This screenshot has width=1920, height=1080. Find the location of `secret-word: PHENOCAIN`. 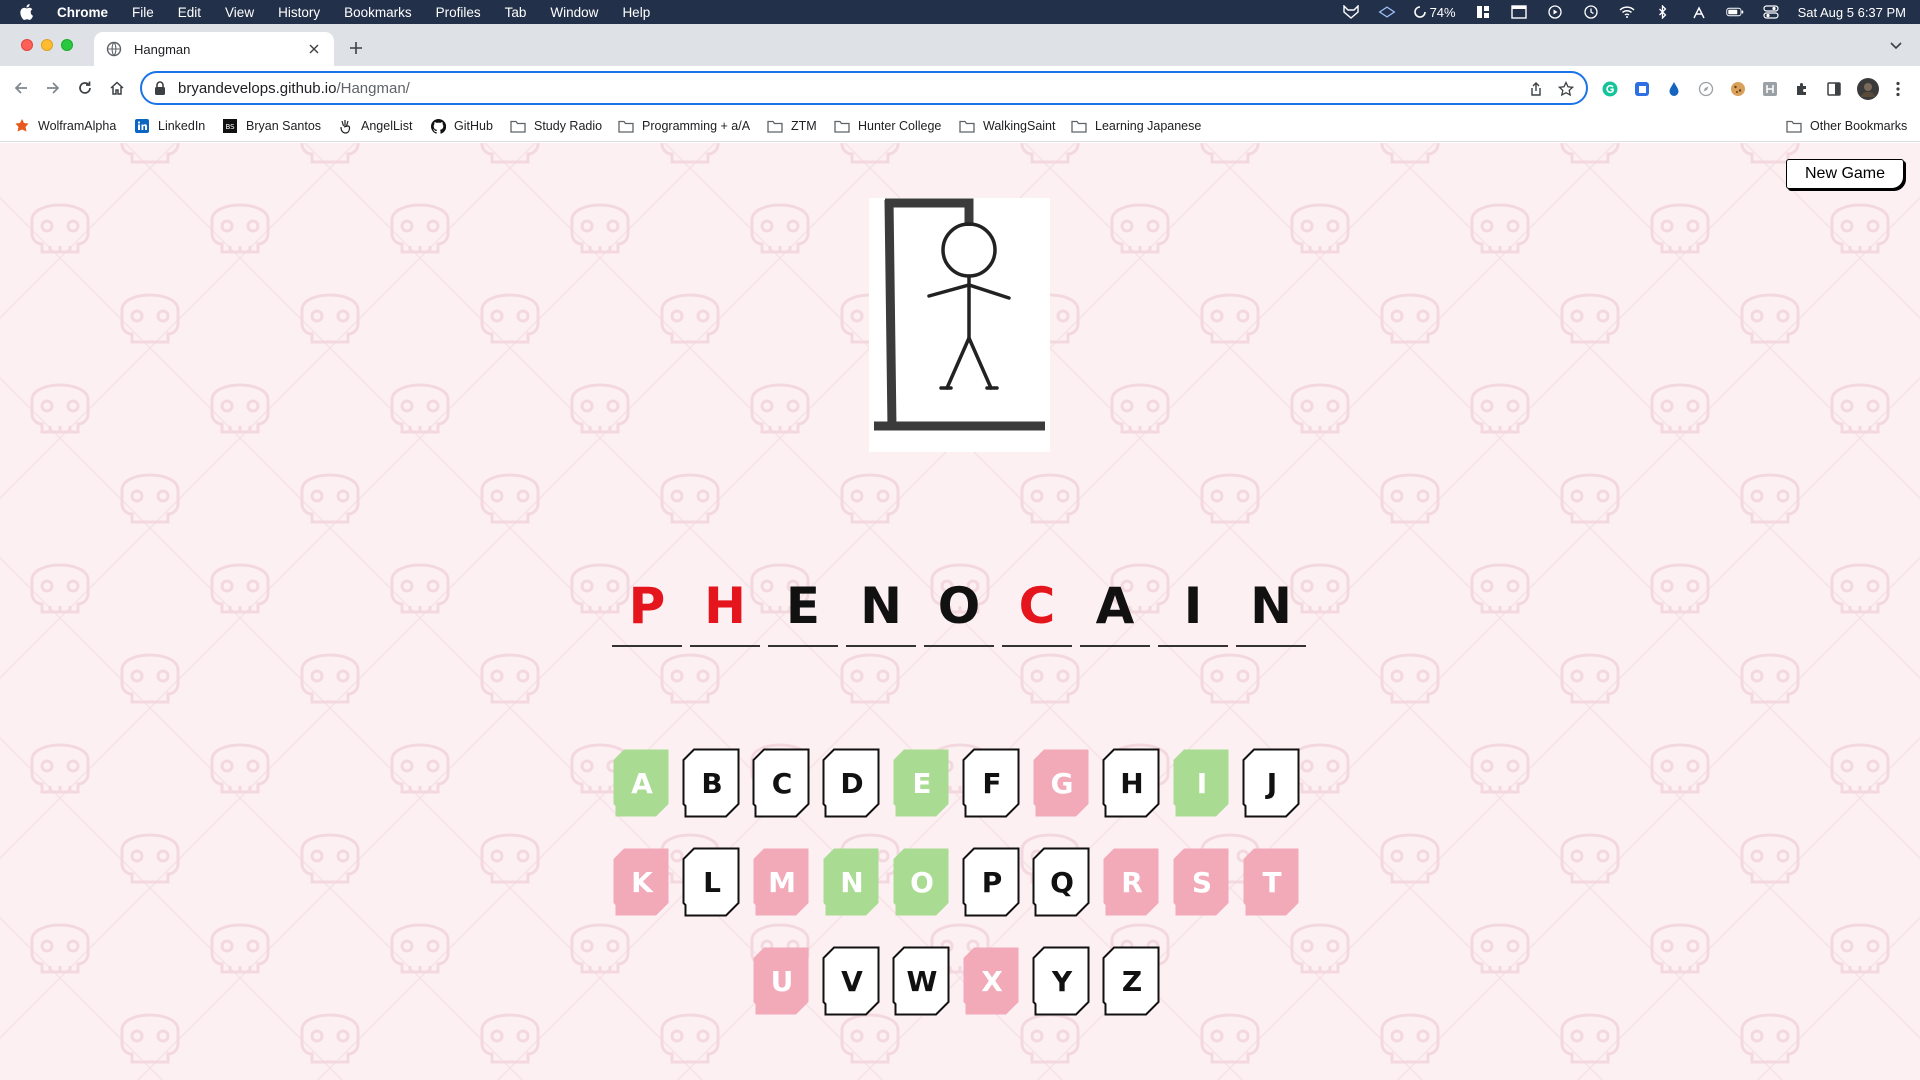

secret-word: PHENOCAIN is located at coordinates (959, 613).